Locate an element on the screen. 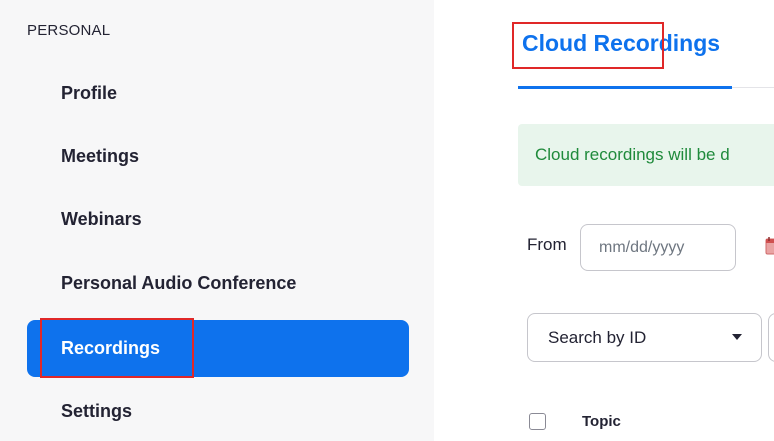  recordings-highlight-box is located at coordinates (117, 348).